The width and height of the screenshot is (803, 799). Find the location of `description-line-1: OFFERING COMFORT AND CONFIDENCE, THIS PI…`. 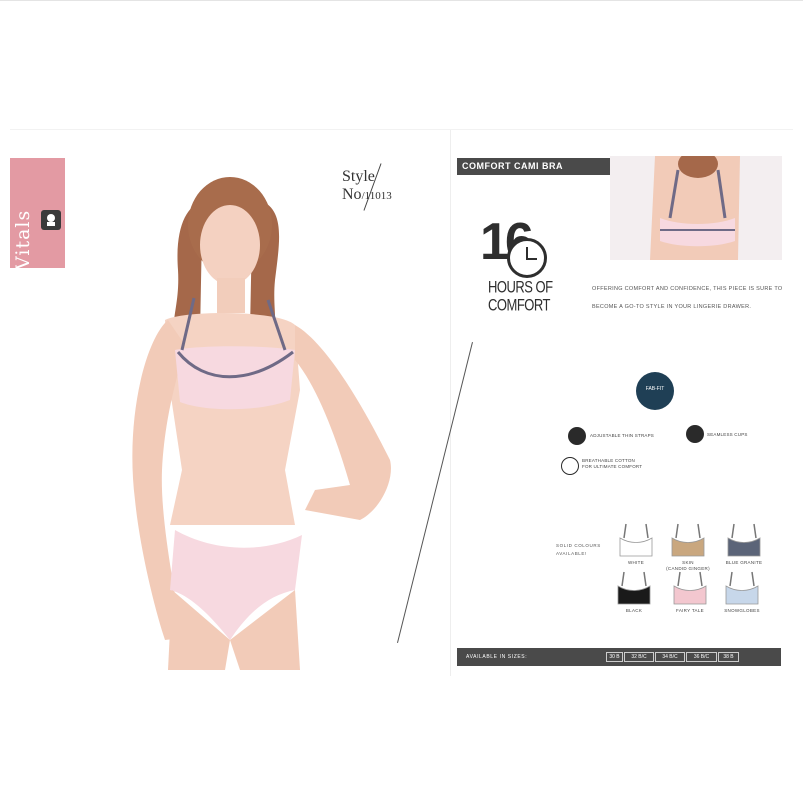

description-line-1: OFFERING COMFORT AND CONFIDENCE, THIS PI… is located at coordinates (687, 289).